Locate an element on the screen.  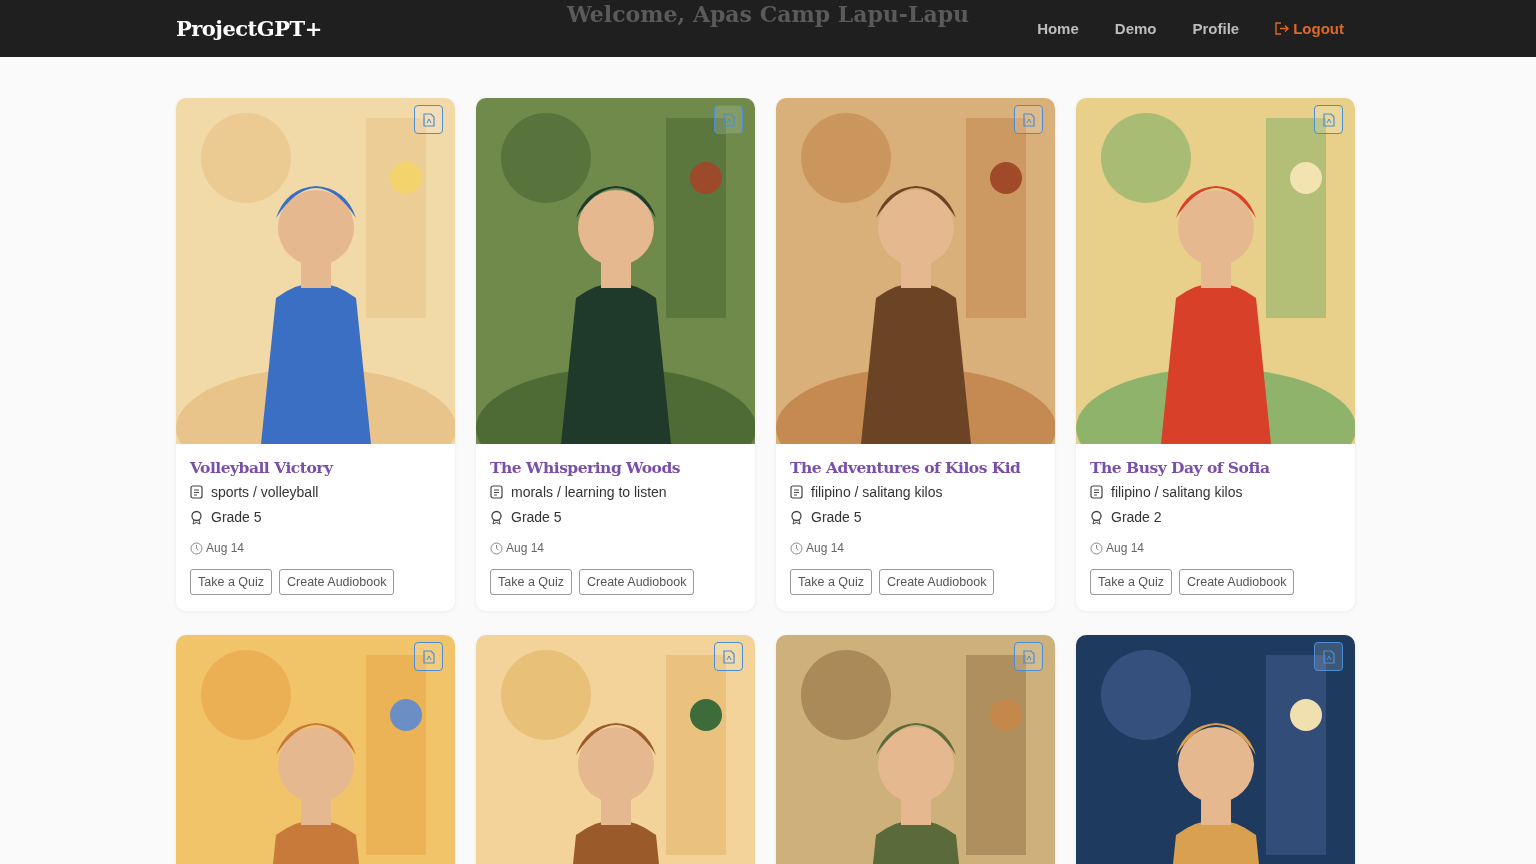
story-title: Volleyball Victory is located at coordinates (315, 468).